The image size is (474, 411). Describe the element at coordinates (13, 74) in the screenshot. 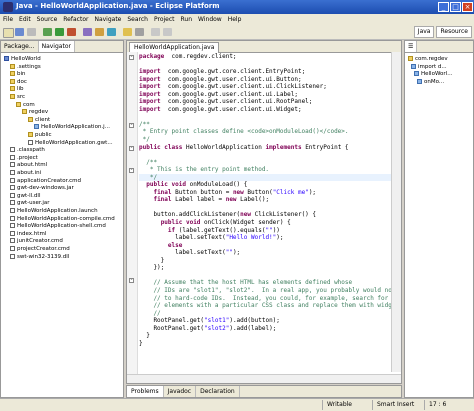

I see `tree-item: bin` at that location.